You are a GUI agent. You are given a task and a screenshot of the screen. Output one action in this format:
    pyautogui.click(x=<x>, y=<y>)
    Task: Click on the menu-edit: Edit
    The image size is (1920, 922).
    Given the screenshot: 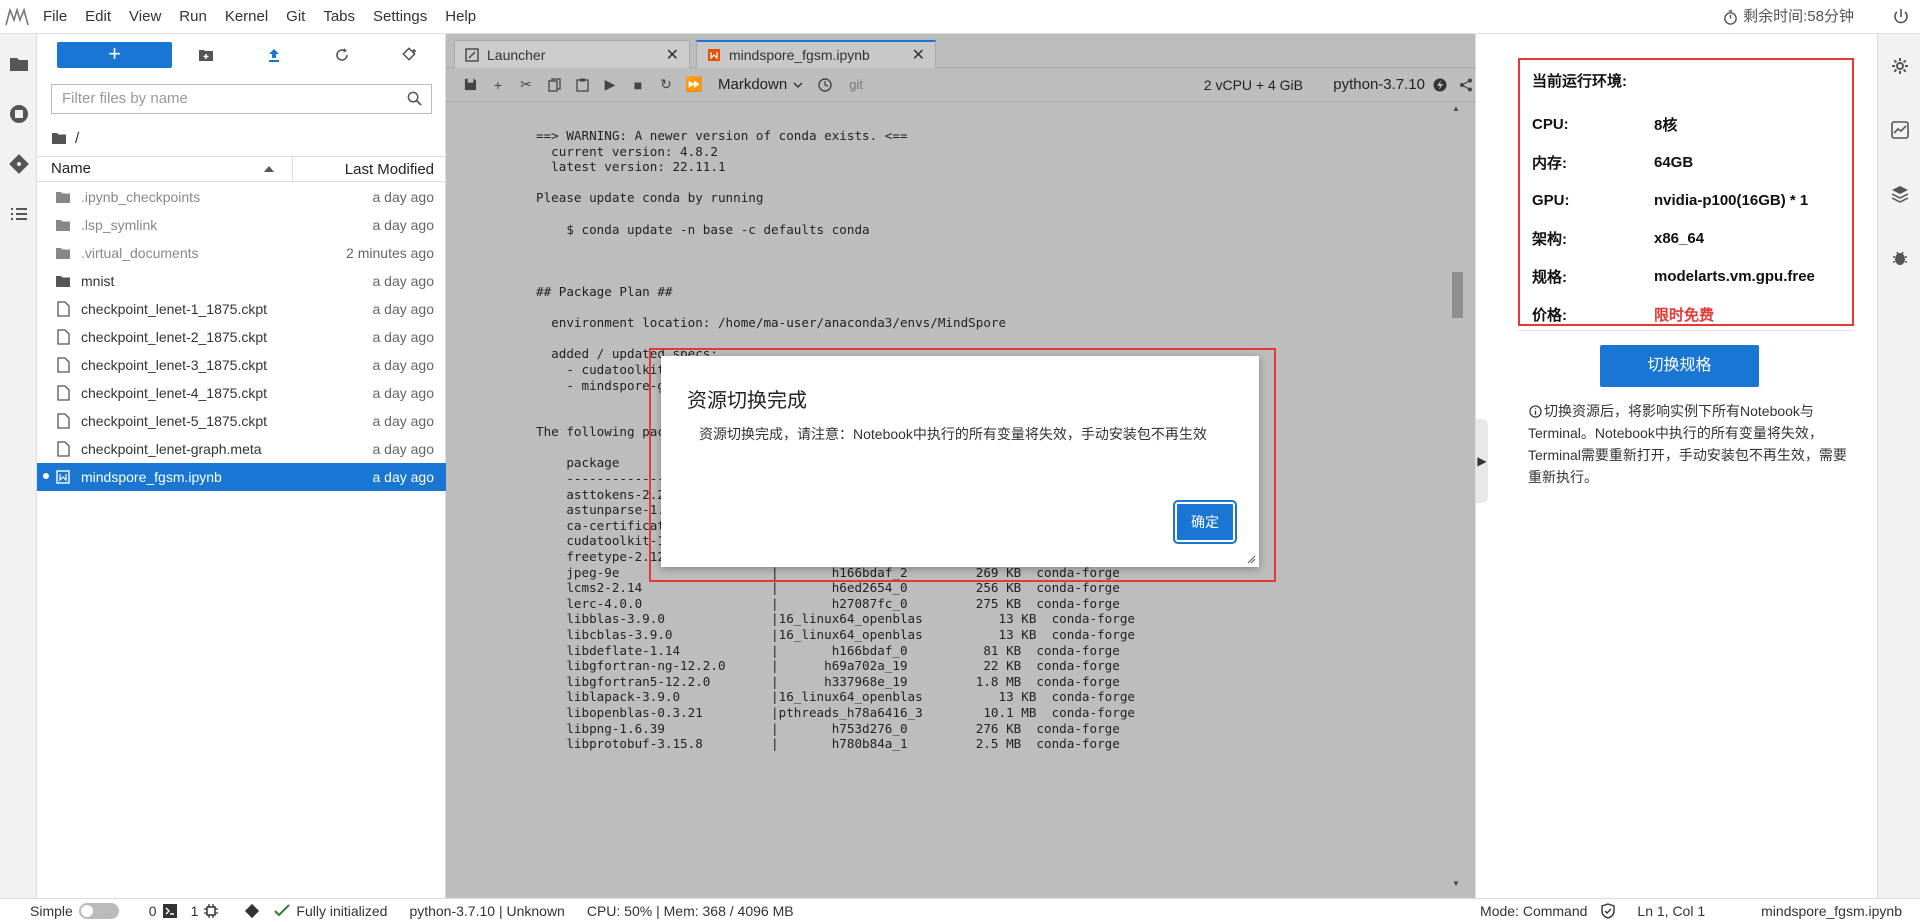 What is the action you would take?
    pyautogui.click(x=98, y=17)
    